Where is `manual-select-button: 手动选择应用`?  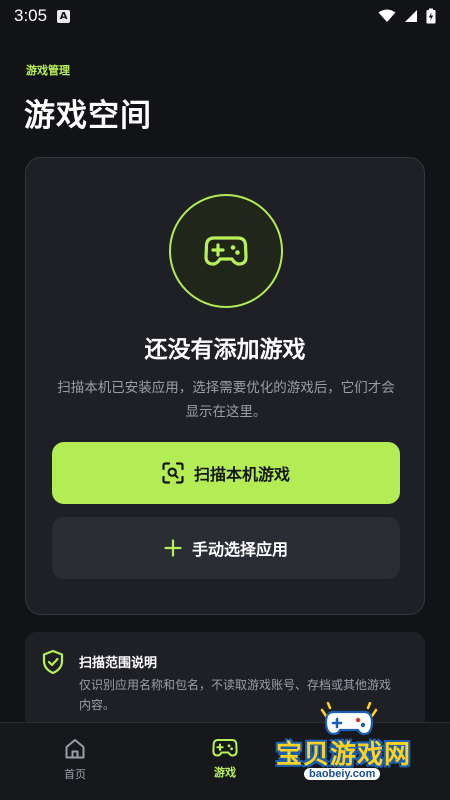
manual-select-button: 手动选择应用 is located at coordinates (226, 548).